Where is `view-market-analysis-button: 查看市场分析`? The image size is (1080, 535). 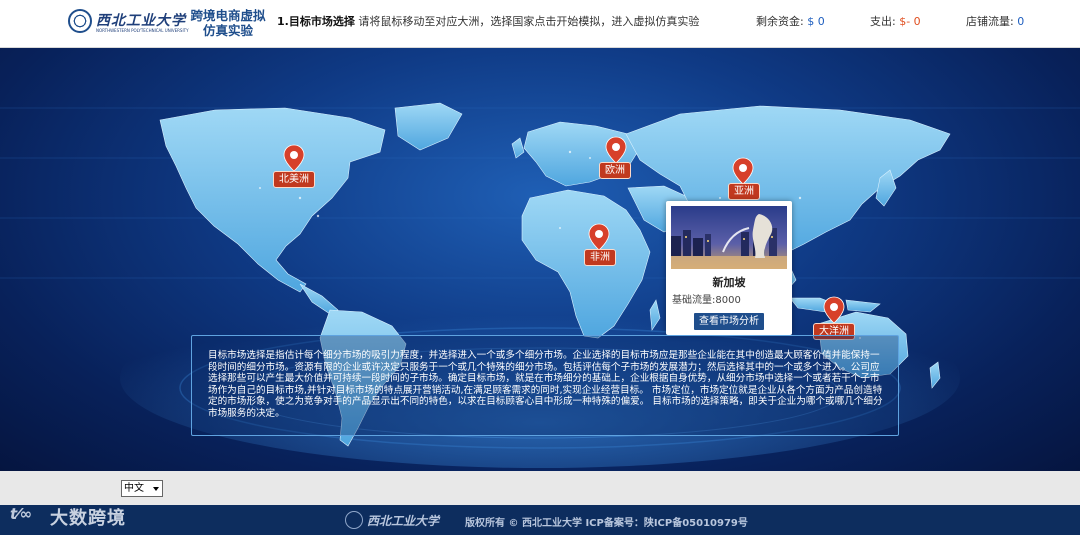 view-market-analysis-button: 查看市场分析 is located at coordinates (729, 321).